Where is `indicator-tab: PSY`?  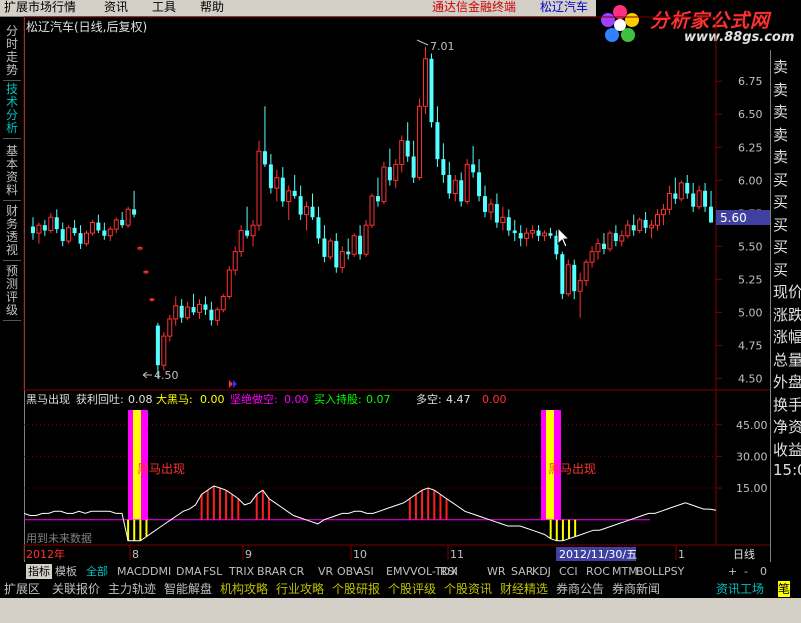 indicator-tab: PSY is located at coordinates (674, 571).